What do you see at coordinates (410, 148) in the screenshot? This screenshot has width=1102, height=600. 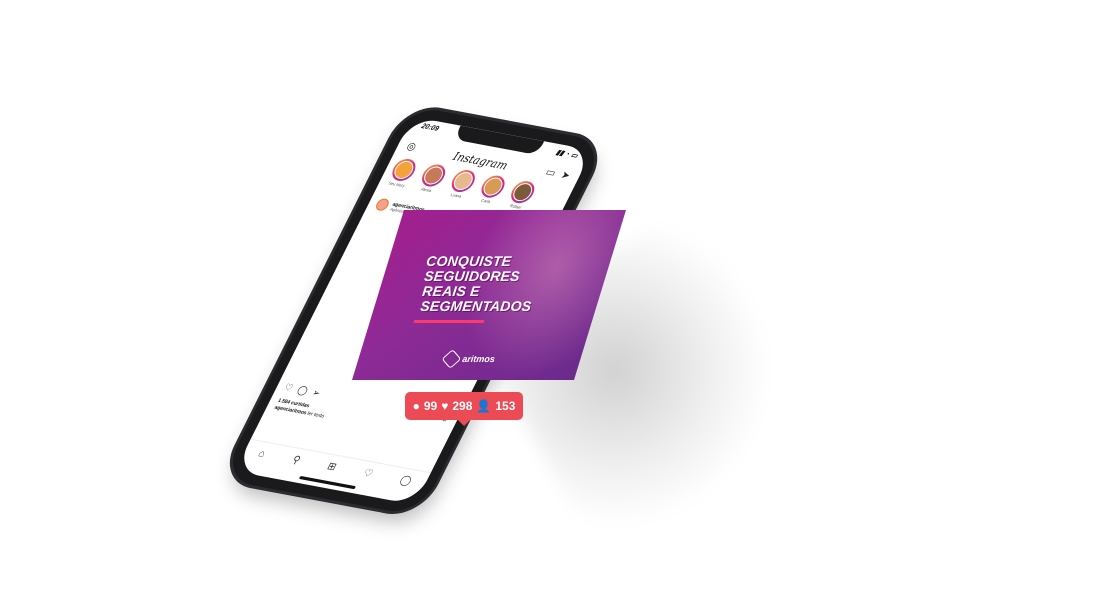 I see `camera-icon: ◎` at bounding box center [410, 148].